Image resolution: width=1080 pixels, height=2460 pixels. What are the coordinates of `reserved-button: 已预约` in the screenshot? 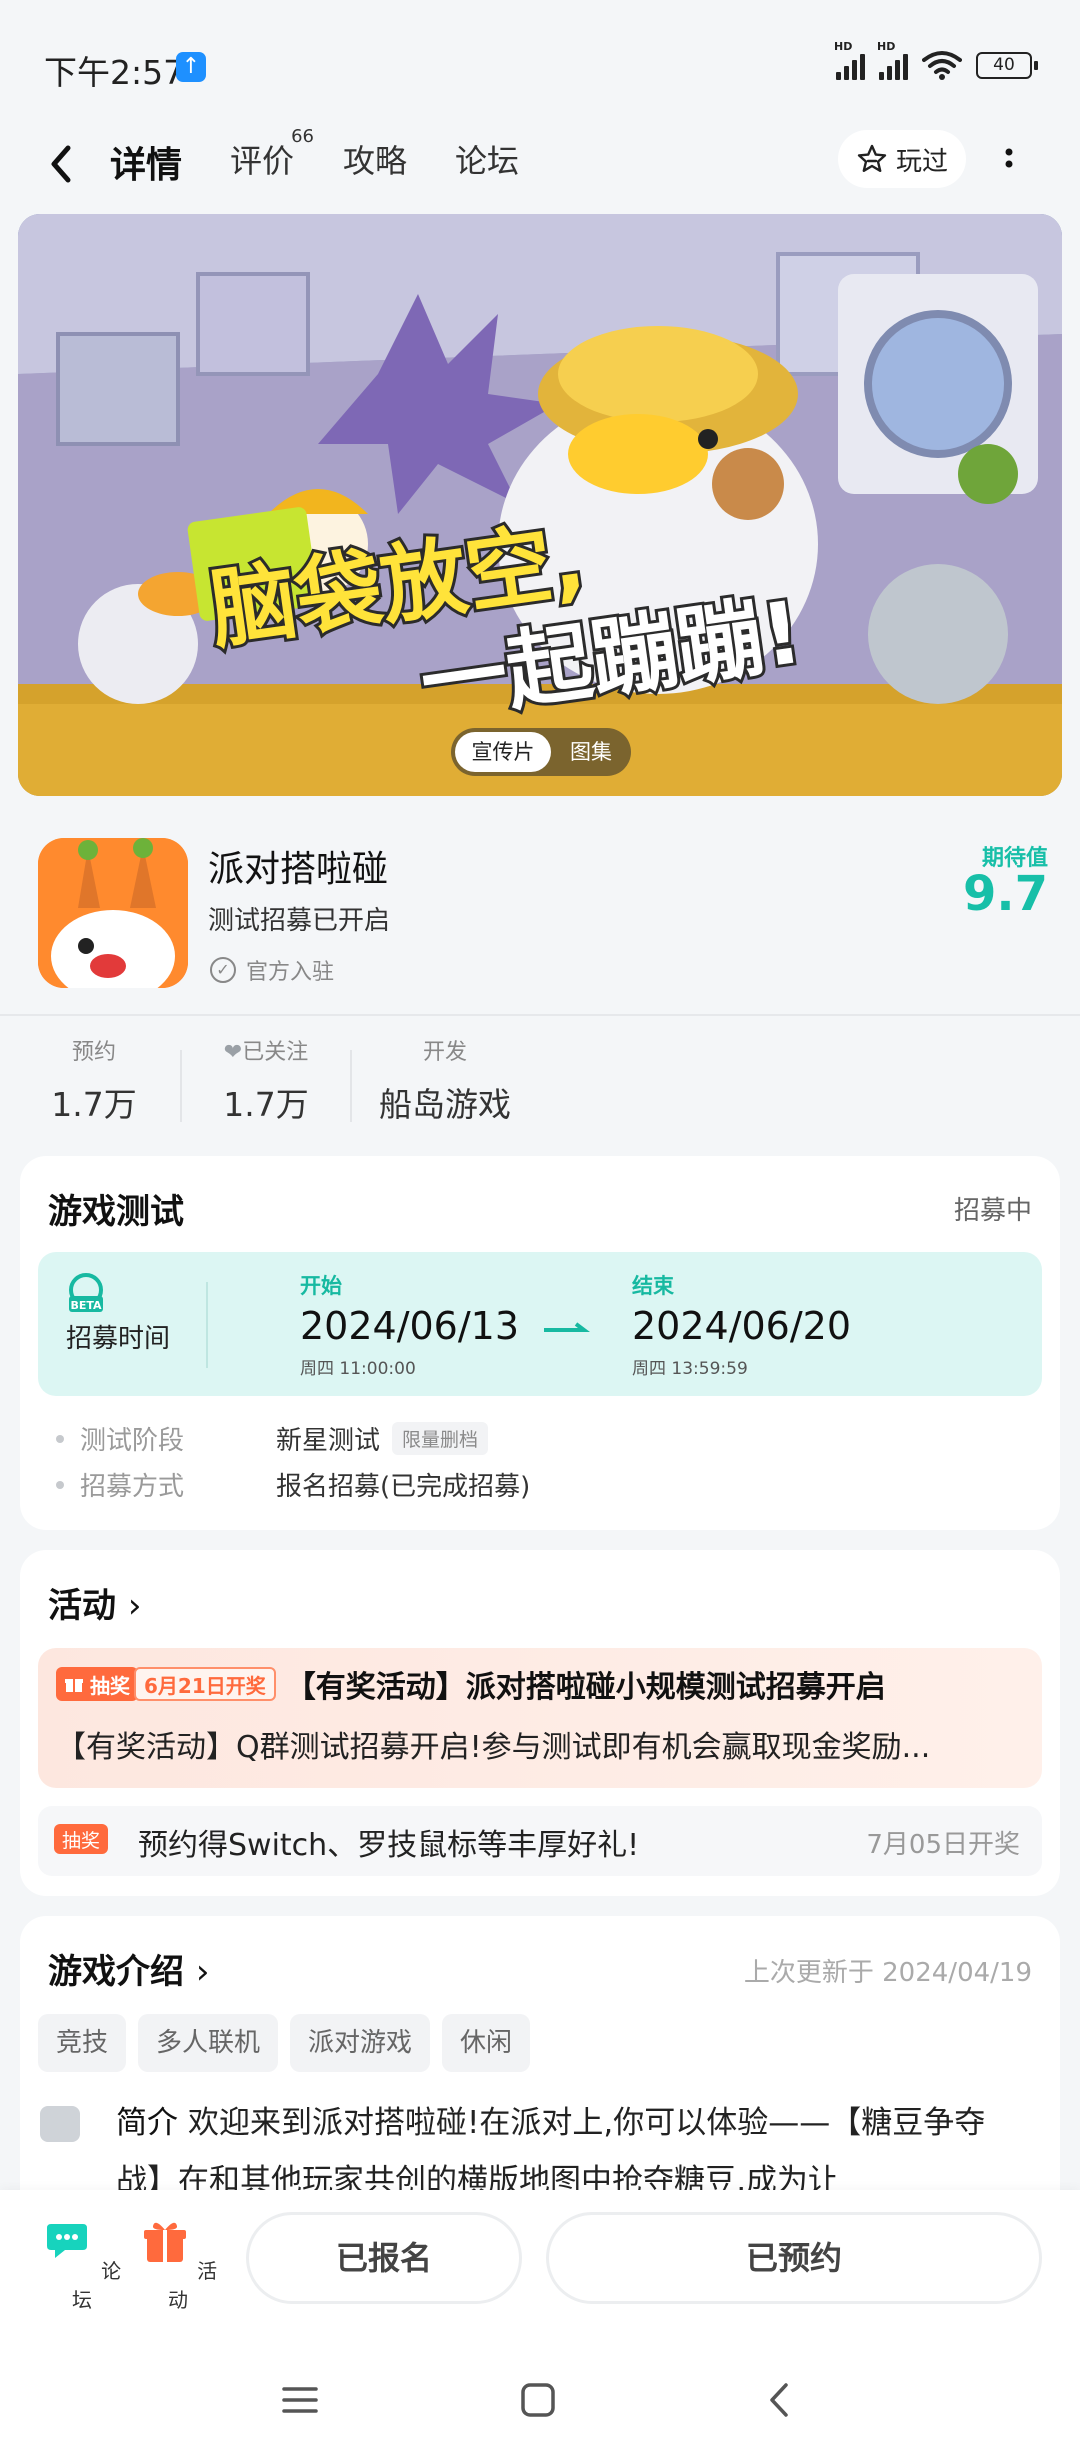 It's located at (794, 2258).